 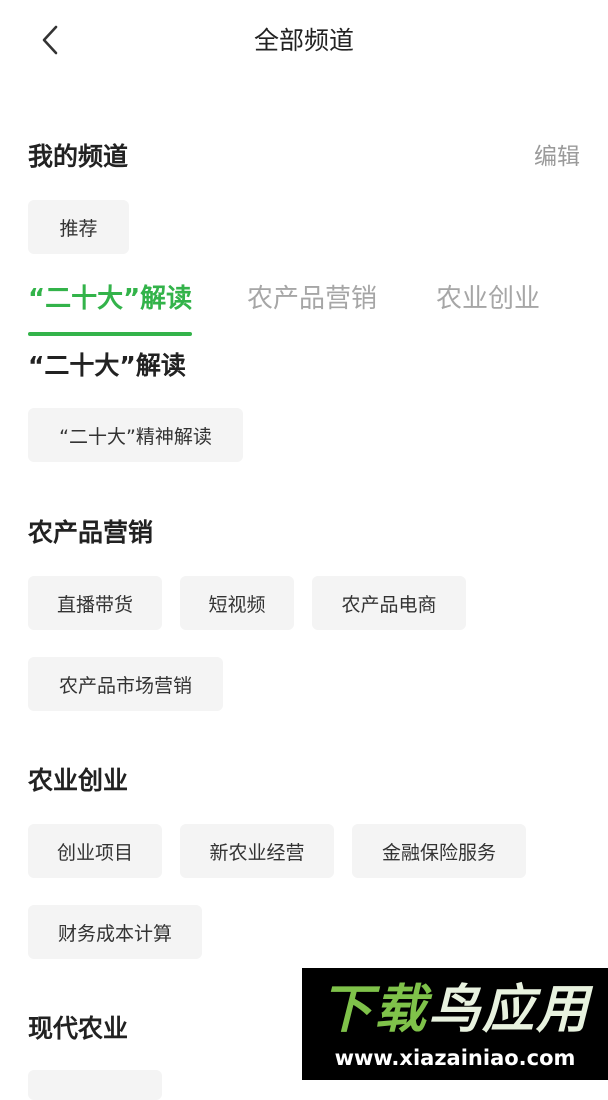 What do you see at coordinates (312, 299) in the screenshot?
I see `tab-agri-marketing: 农产品营销` at bounding box center [312, 299].